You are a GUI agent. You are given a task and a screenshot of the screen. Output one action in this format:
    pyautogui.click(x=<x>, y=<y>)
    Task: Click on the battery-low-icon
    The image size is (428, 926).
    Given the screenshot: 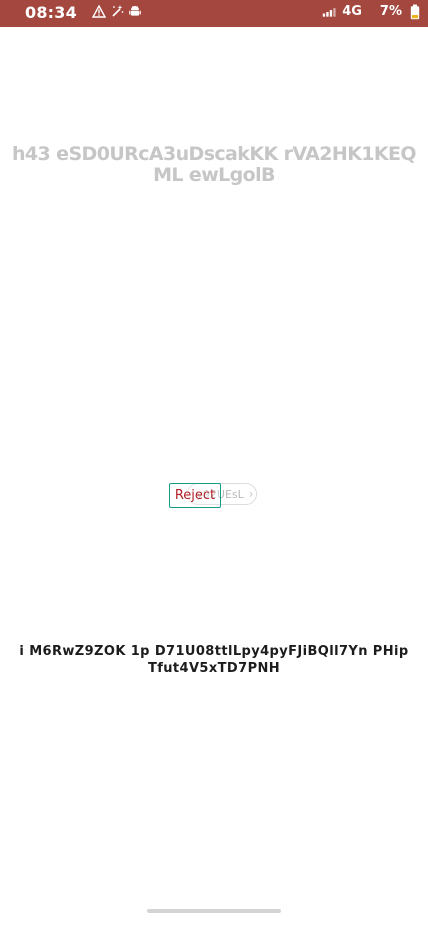 What is the action you would take?
    pyautogui.click(x=415, y=11)
    